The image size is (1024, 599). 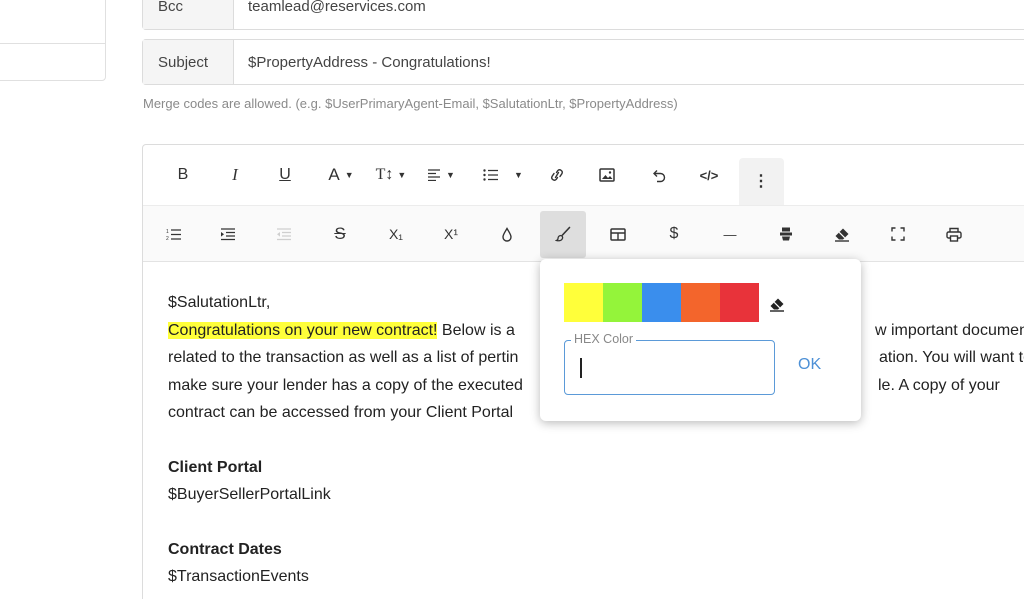 I want to click on ok-button: OK, so click(x=809, y=365).